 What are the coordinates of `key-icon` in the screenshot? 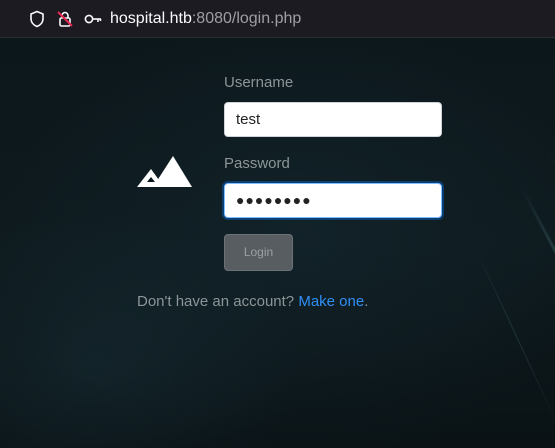 It's located at (93, 19).